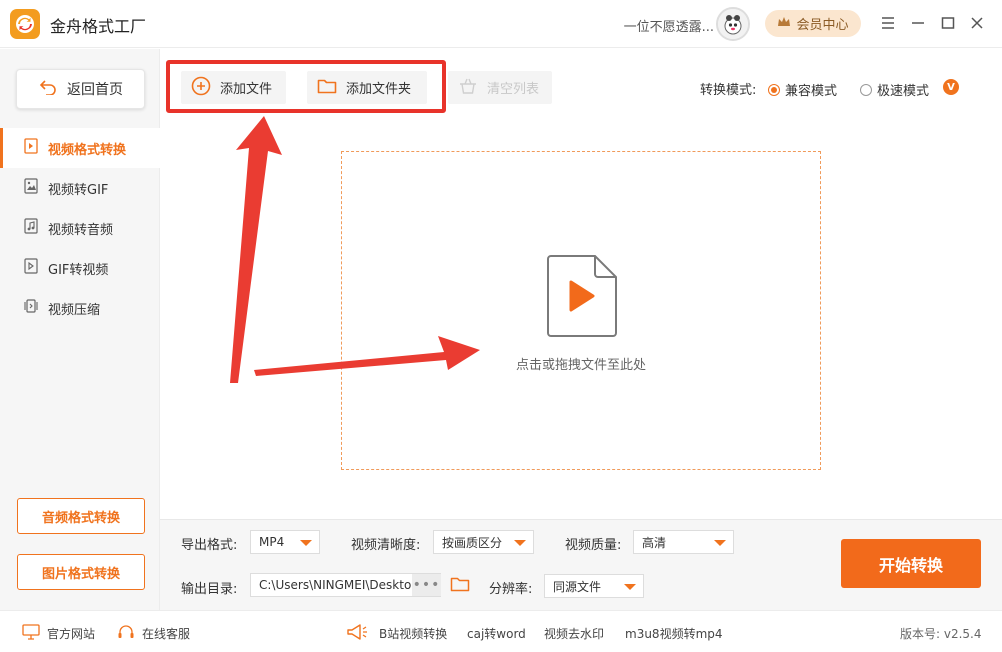 This screenshot has width=1002, height=652. I want to click on open-folder-icon, so click(460, 586).